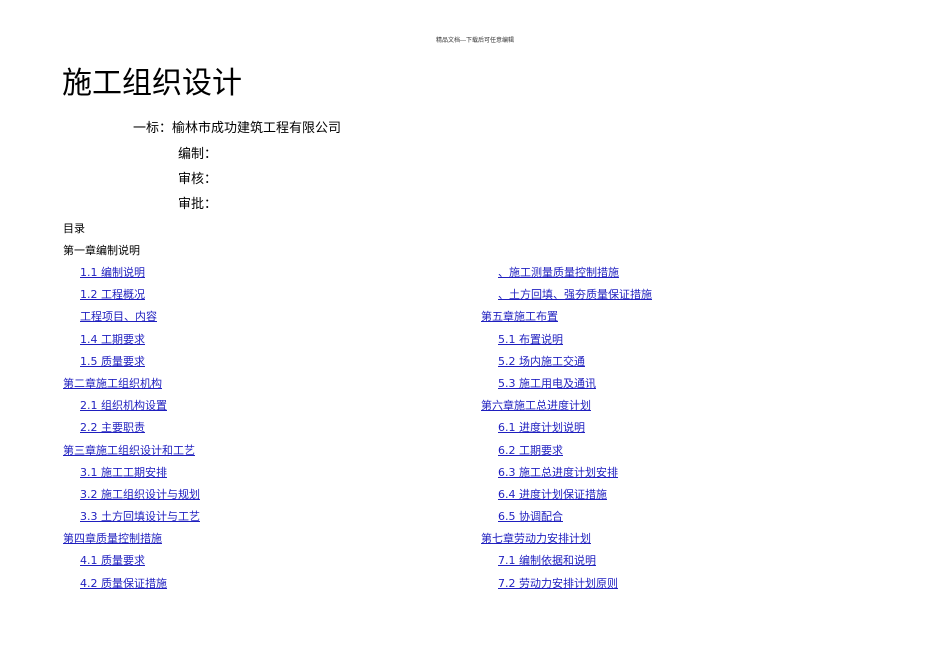 This screenshot has height=672, width=950. I want to click on toc-entry: 4.2 质量保证措施, so click(131, 586).